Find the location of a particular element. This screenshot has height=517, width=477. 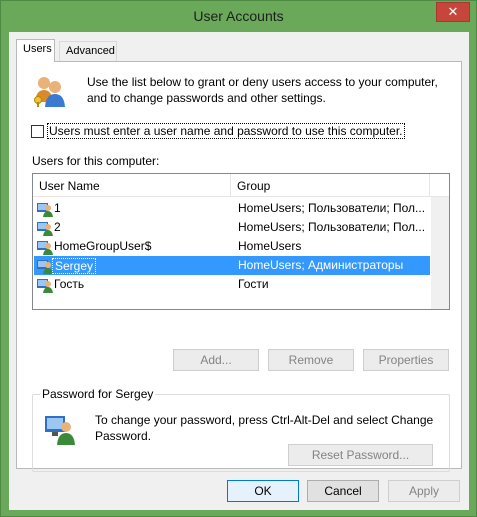

user-name-cell: Гость is located at coordinates (69, 284).